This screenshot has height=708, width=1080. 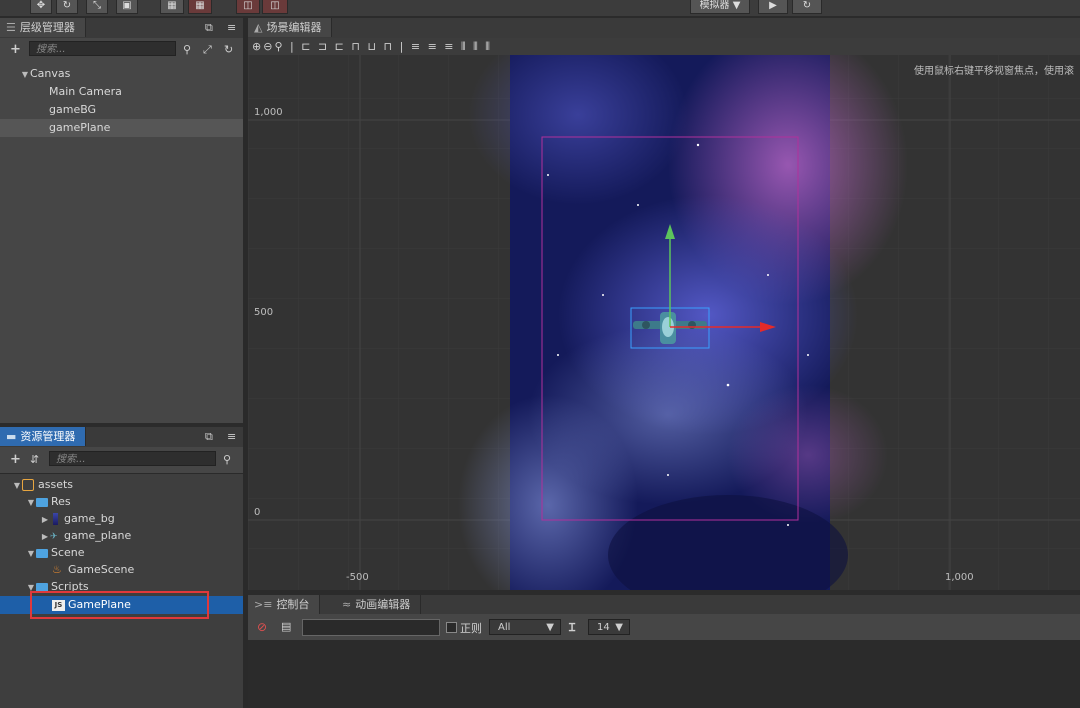 What do you see at coordinates (540, 8) in the screenshot?
I see `top-toolbar: ✥ ↻ ⤡ ▣ ▦ ▦ ◫ ◫ 模拟器 ▼ ▶ ↻` at bounding box center [540, 8].